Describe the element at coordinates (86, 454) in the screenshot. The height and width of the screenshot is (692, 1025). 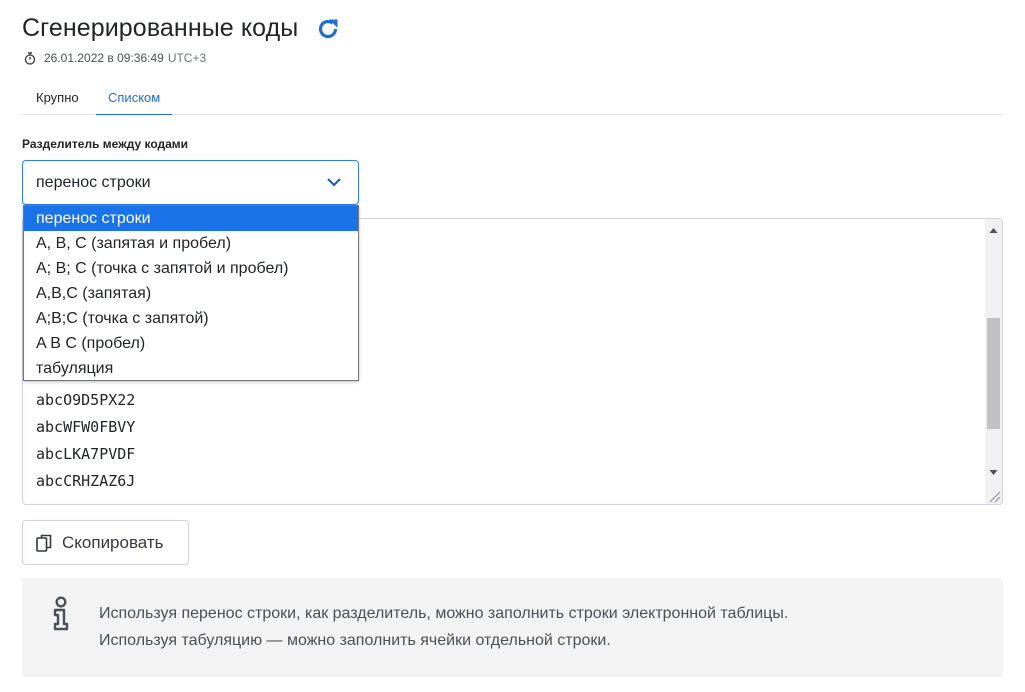
I see `list-item: abcLKA7PVDF` at that location.